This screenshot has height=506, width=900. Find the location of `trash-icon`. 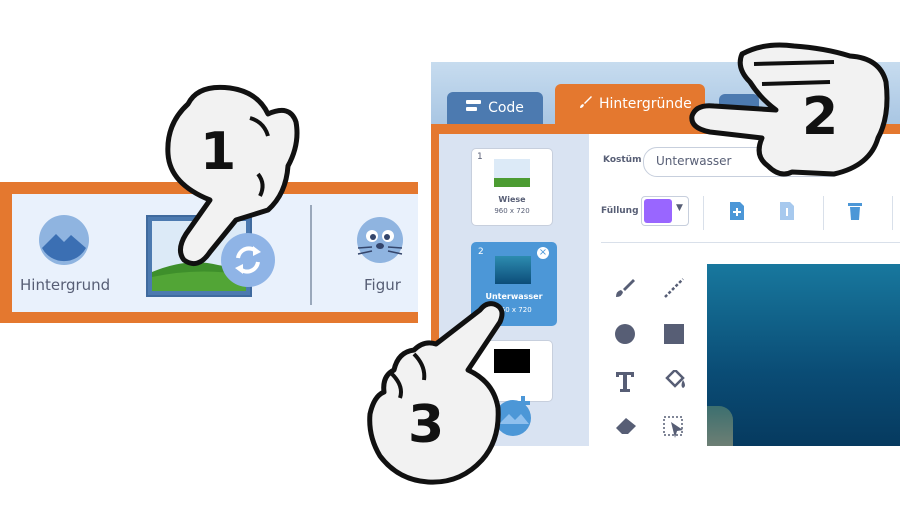

trash-icon is located at coordinates (855, 213).